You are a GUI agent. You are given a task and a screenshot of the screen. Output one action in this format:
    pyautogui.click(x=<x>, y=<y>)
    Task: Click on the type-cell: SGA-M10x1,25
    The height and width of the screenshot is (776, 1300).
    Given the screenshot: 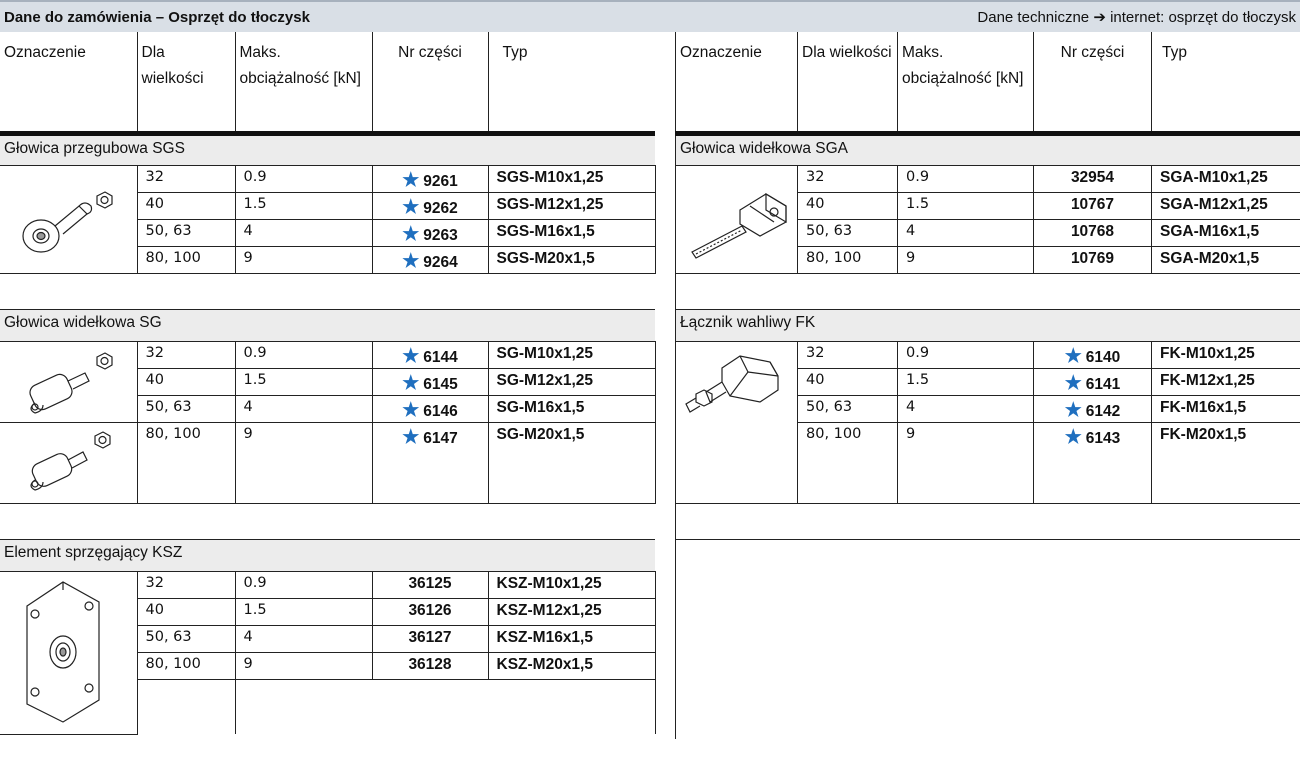 What is the action you would take?
    pyautogui.click(x=1225, y=179)
    